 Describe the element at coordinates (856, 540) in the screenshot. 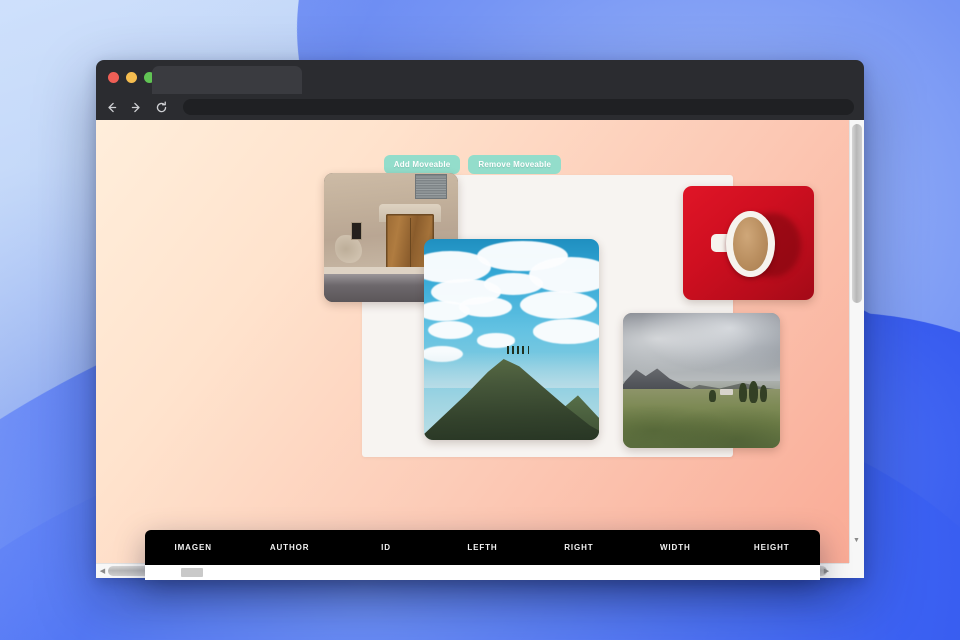

I see `scroll-down-arrow-icon: ▼` at that location.